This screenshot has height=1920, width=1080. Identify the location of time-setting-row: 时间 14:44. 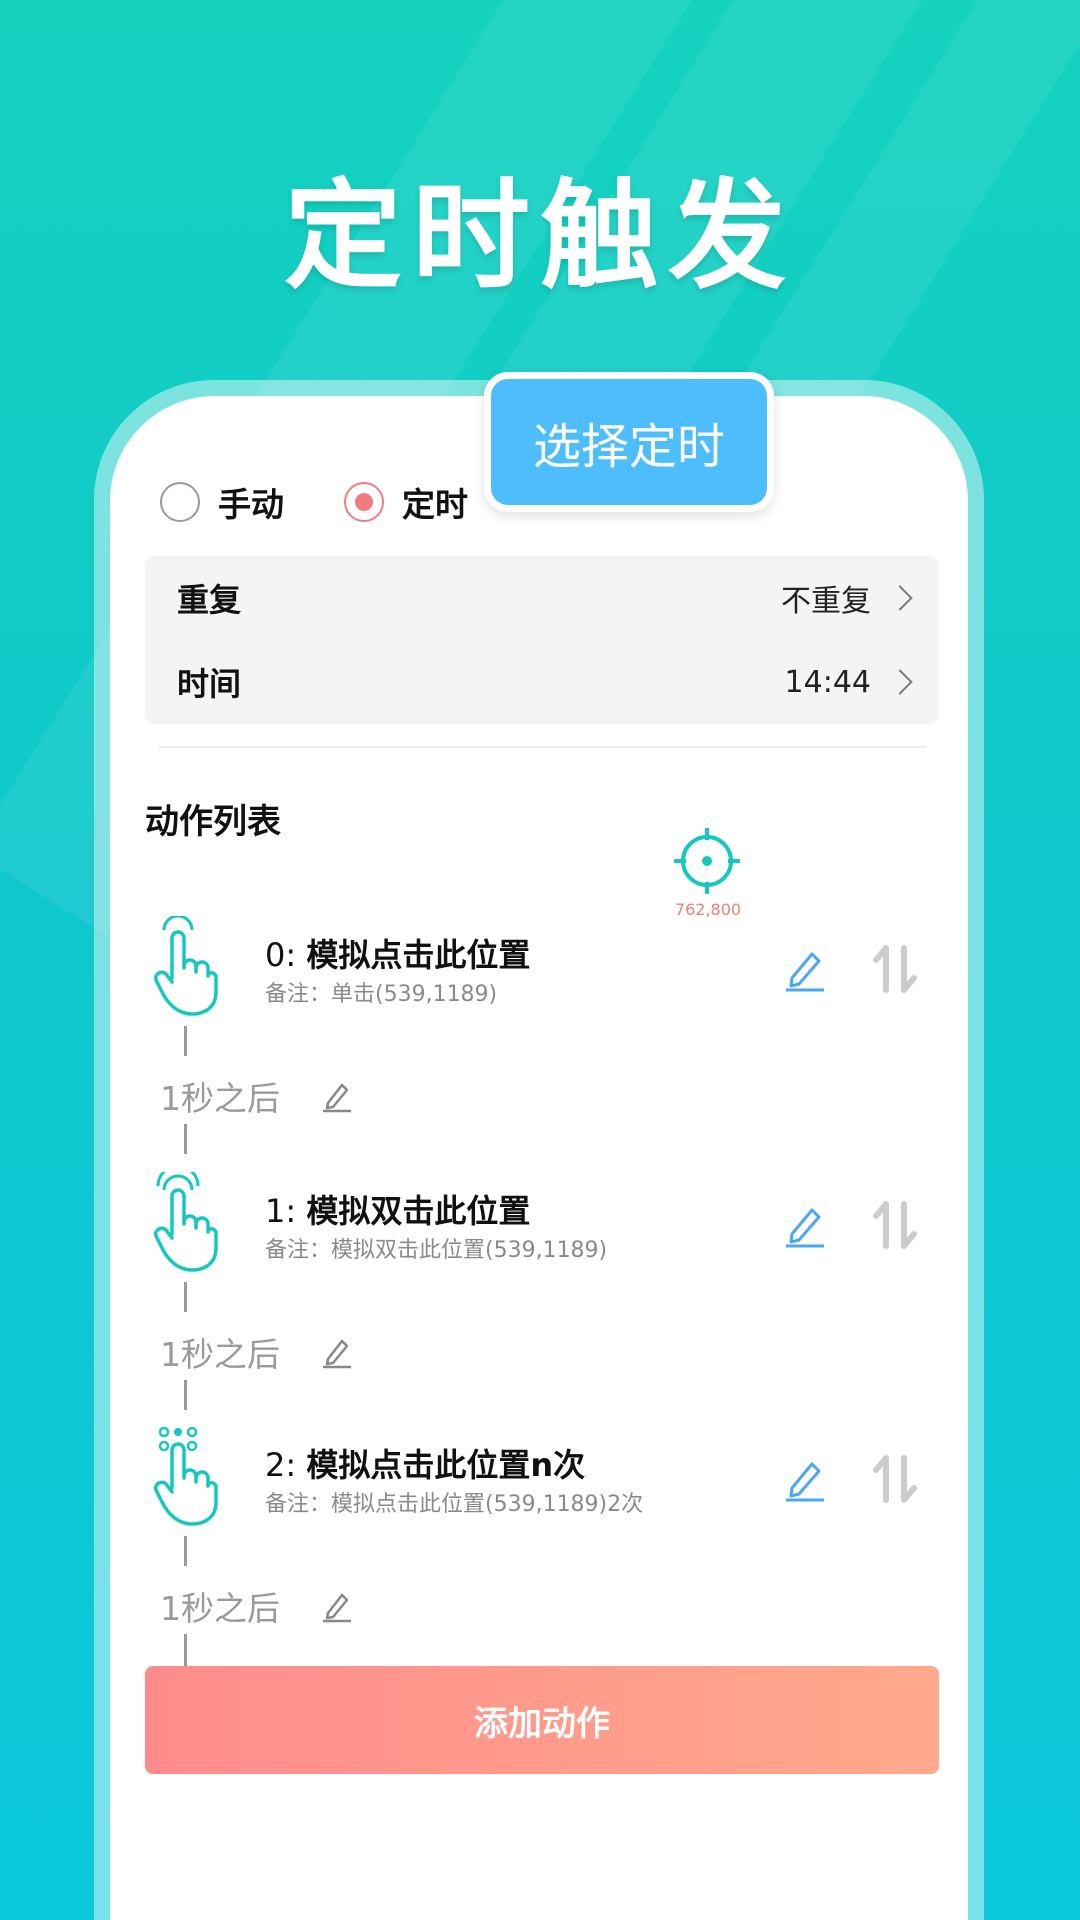
(542, 682).